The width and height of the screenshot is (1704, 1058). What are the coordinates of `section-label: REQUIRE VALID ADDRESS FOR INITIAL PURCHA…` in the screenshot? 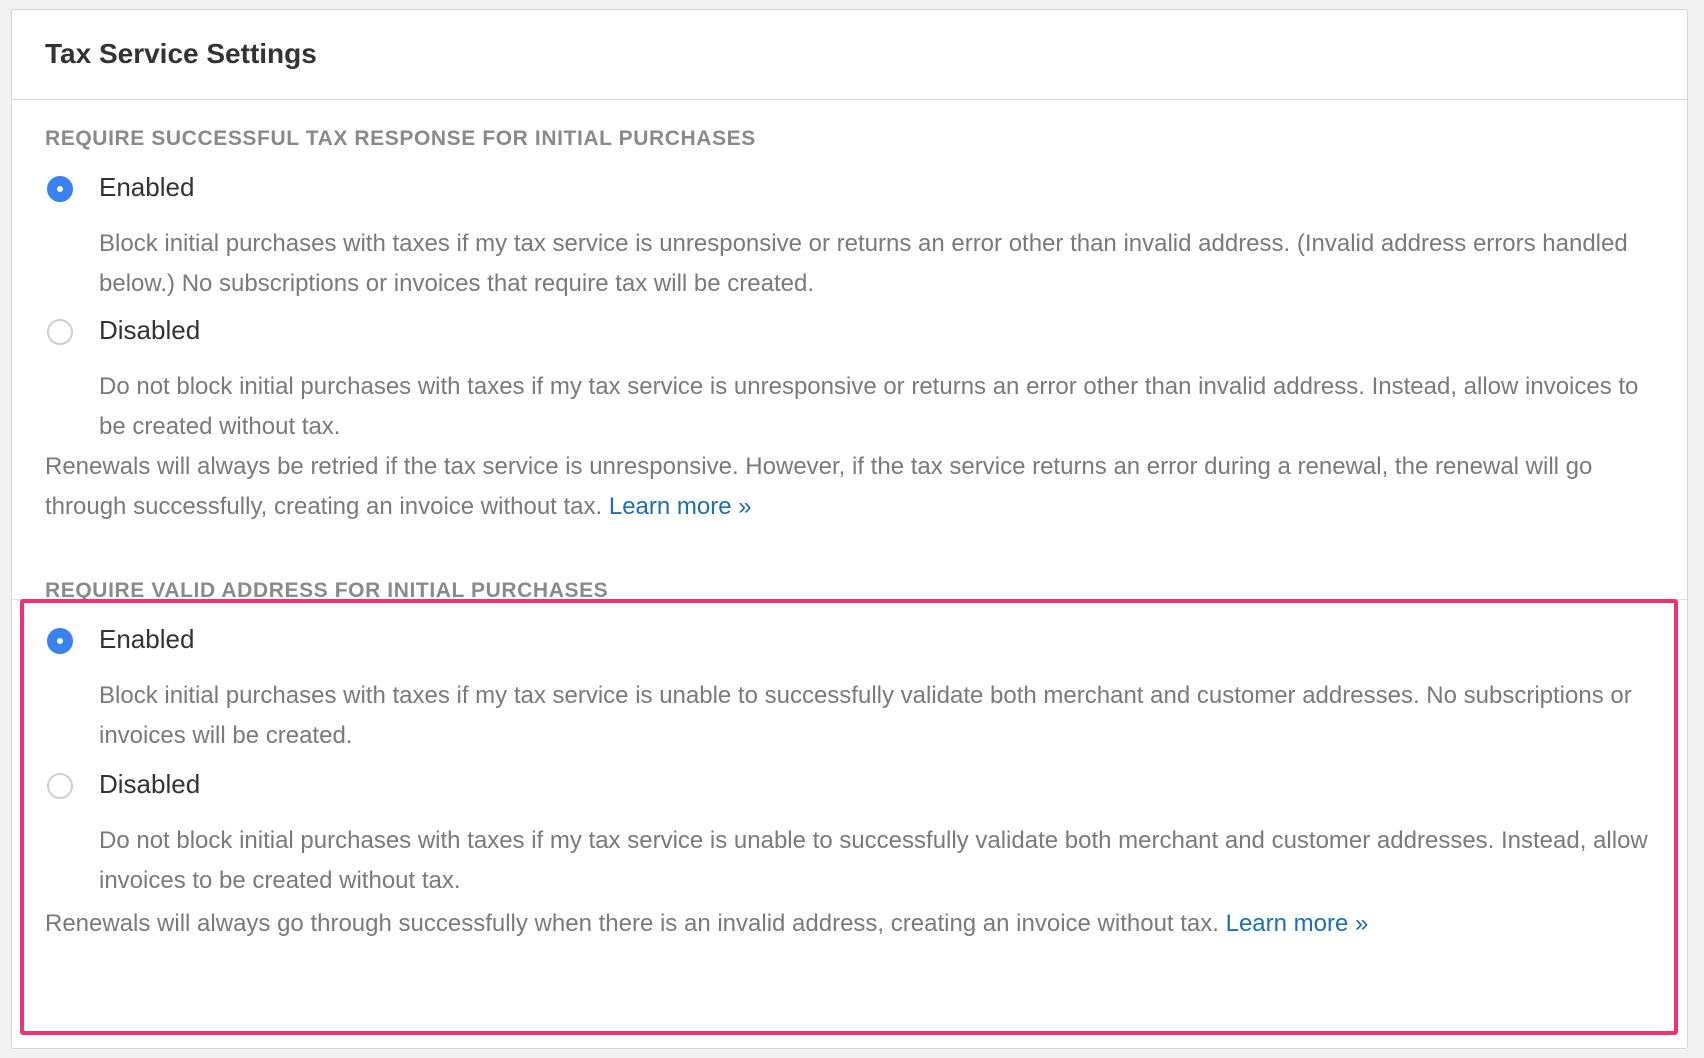 It's located at (327, 590).